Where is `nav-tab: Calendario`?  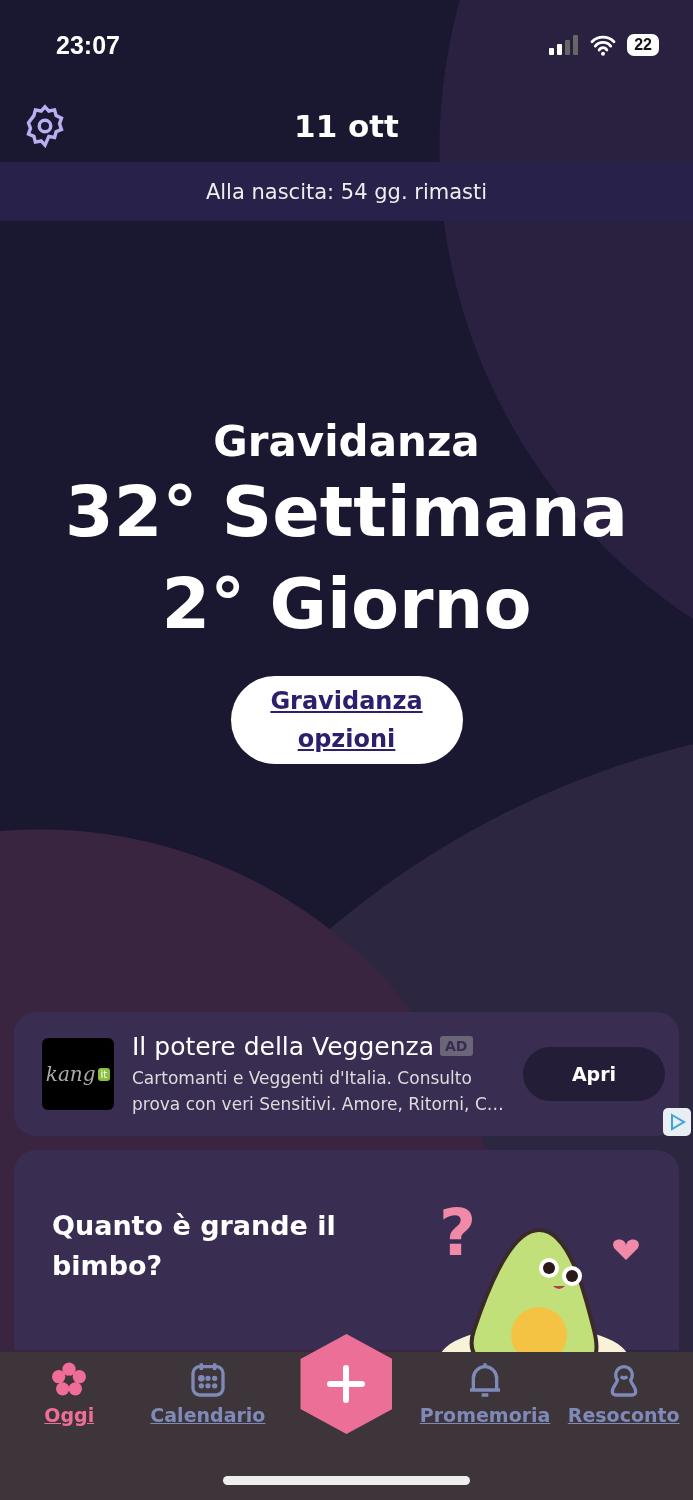 nav-tab: Calendario is located at coordinates (208, 1393).